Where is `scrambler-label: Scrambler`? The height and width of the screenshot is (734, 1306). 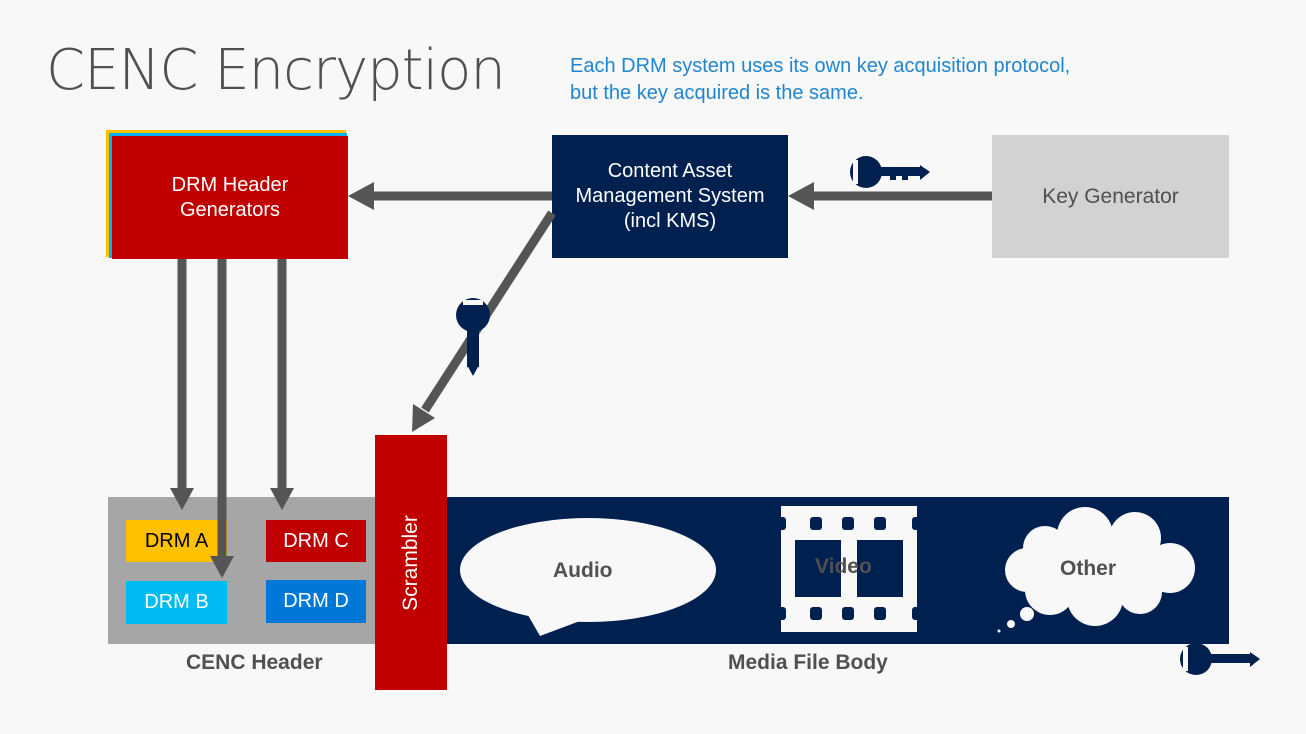 scrambler-label: Scrambler is located at coordinates (410, 562).